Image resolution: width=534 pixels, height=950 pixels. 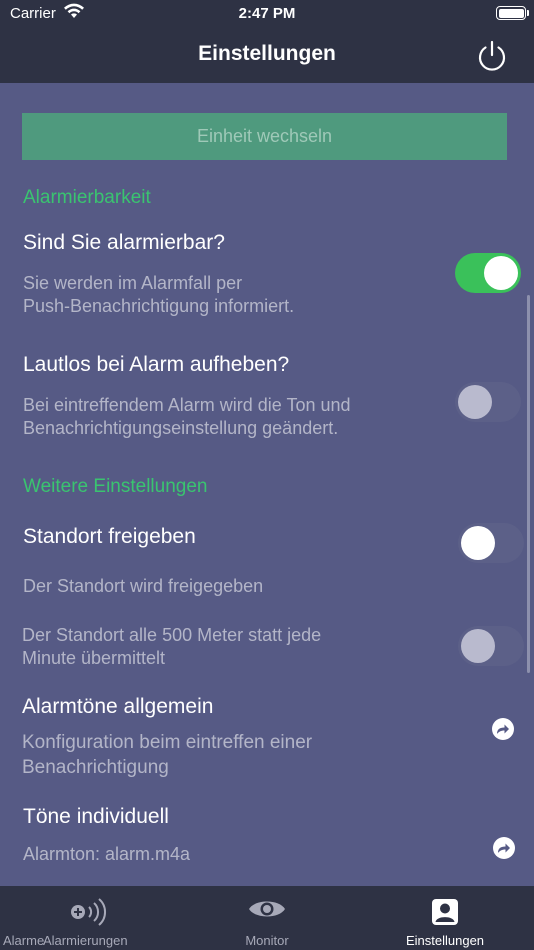 What do you see at coordinates (85, 940) in the screenshot?
I see `tab-alarmierungen-label: Alarmierungen` at bounding box center [85, 940].